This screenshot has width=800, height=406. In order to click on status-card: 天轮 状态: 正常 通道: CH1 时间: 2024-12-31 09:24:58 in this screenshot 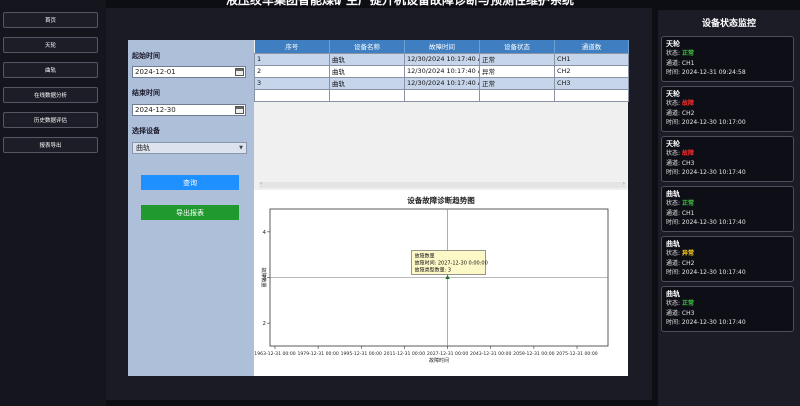, I will do `click(727, 59)`.